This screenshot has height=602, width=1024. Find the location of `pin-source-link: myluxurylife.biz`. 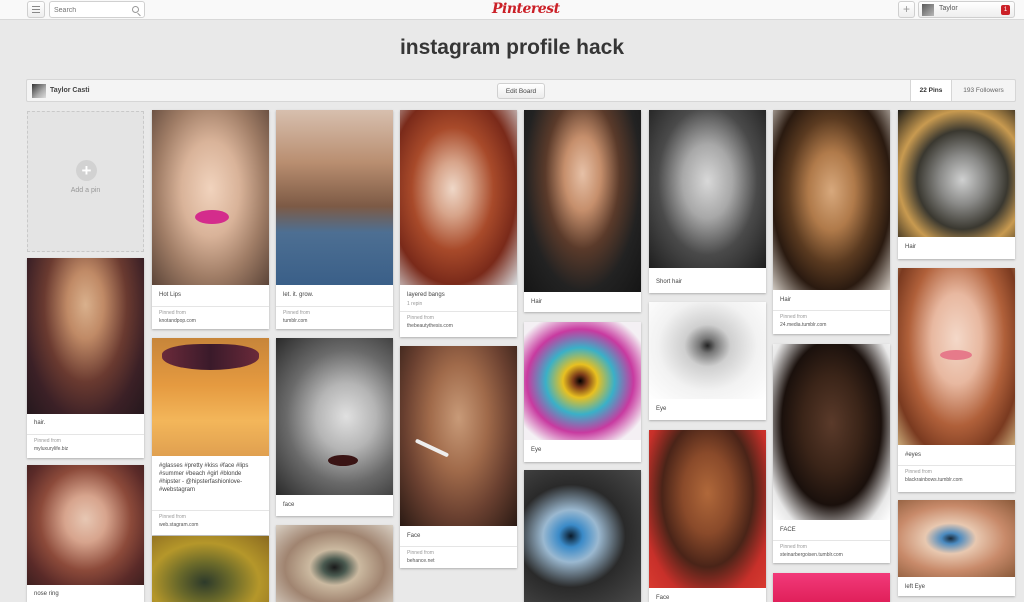

pin-source-link: myluxurylife.biz is located at coordinates (51, 449).